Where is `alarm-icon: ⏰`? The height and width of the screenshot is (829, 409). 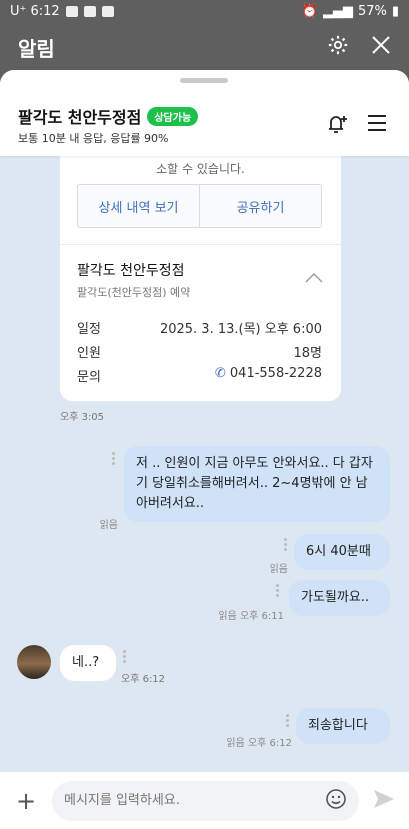
alarm-icon: ⏰ is located at coordinates (309, 11).